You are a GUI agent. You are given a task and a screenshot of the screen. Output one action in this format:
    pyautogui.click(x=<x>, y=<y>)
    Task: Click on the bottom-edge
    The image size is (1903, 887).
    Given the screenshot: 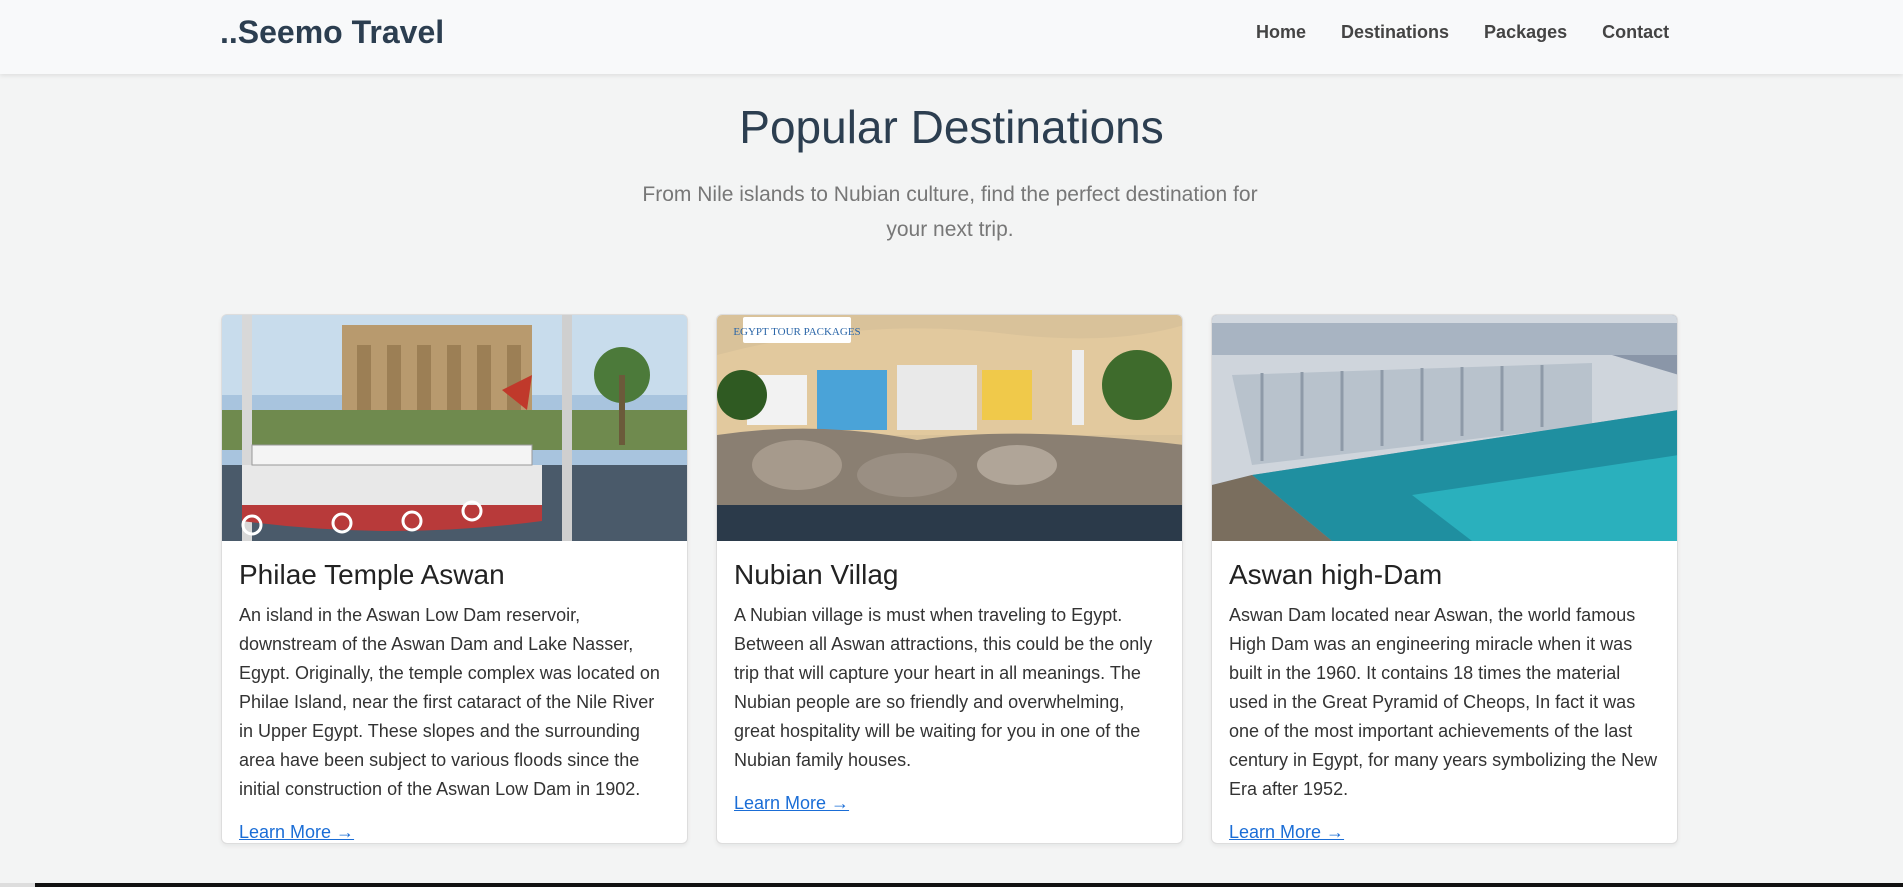 What is the action you would take?
    pyautogui.click(x=951, y=885)
    